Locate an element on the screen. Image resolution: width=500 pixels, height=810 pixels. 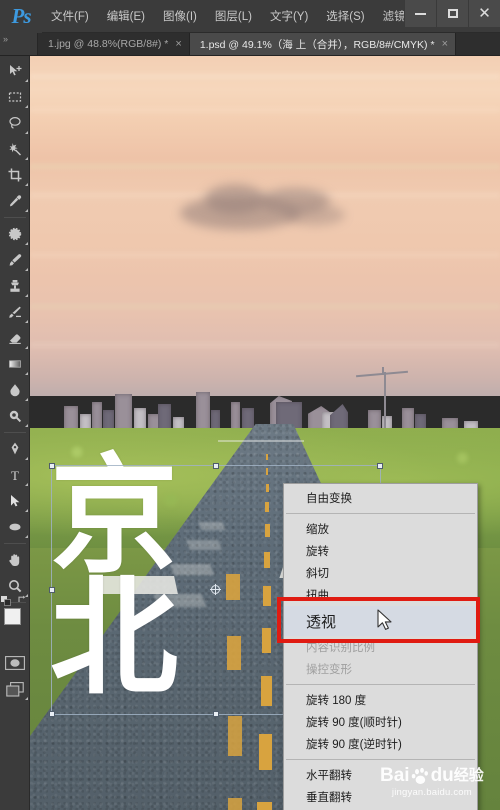
lasso-tool-icon is located at coordinates (15, 123).